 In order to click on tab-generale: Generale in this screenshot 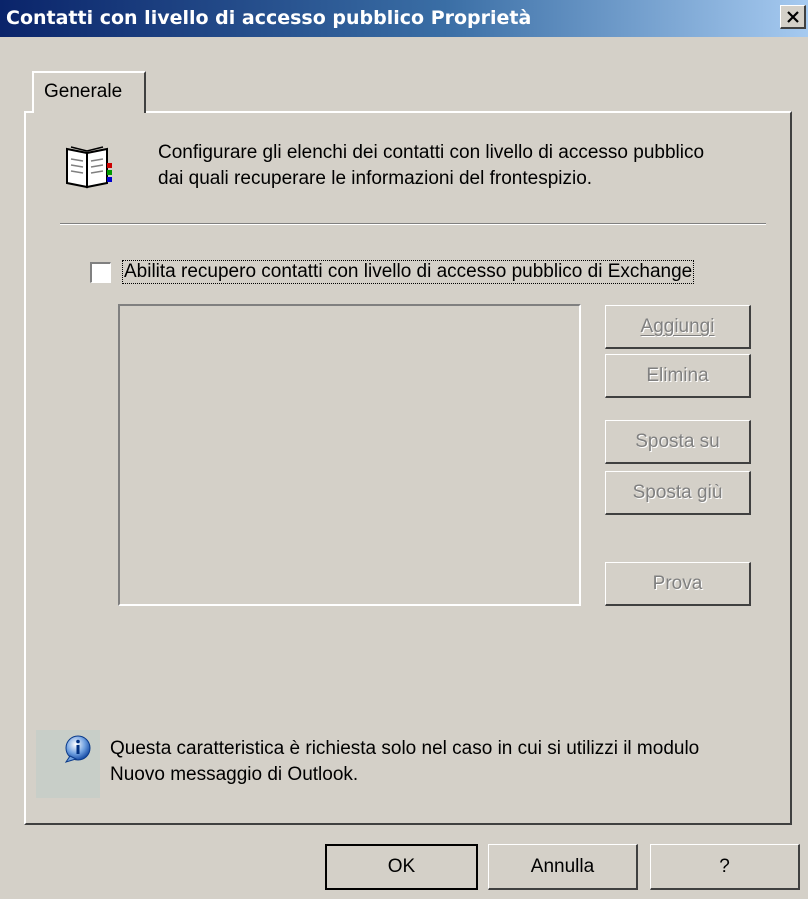, I will do `click(89, 92)`.